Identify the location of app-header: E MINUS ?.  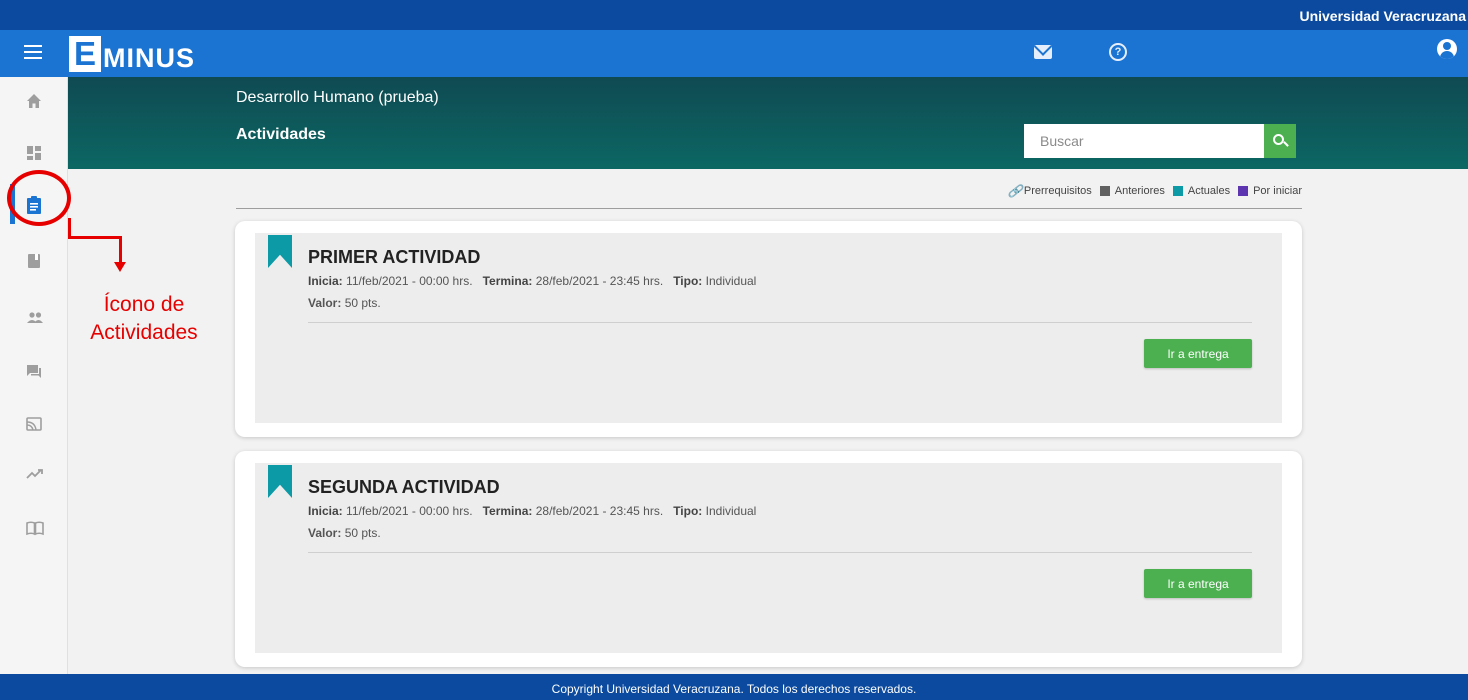
(734, 53).